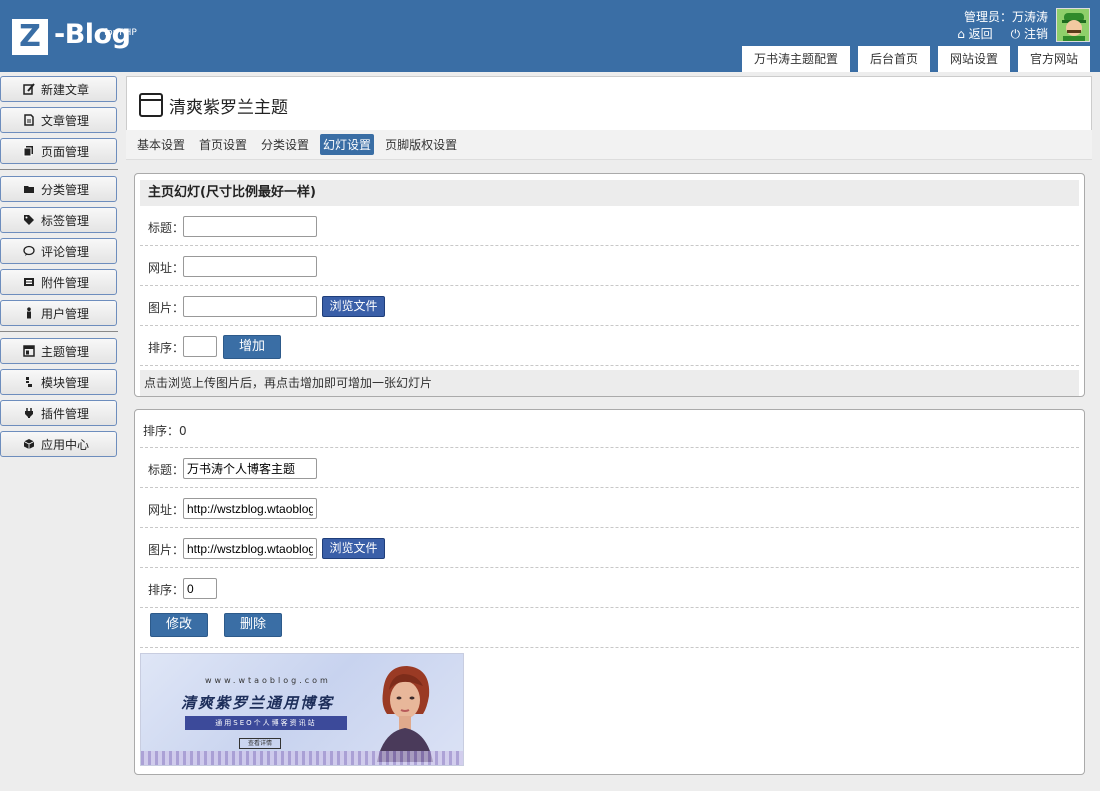  Describe the element at coordinates (58, 351) in the screenshot. I see `sidebar-item-themes: 主题管理` at that location.